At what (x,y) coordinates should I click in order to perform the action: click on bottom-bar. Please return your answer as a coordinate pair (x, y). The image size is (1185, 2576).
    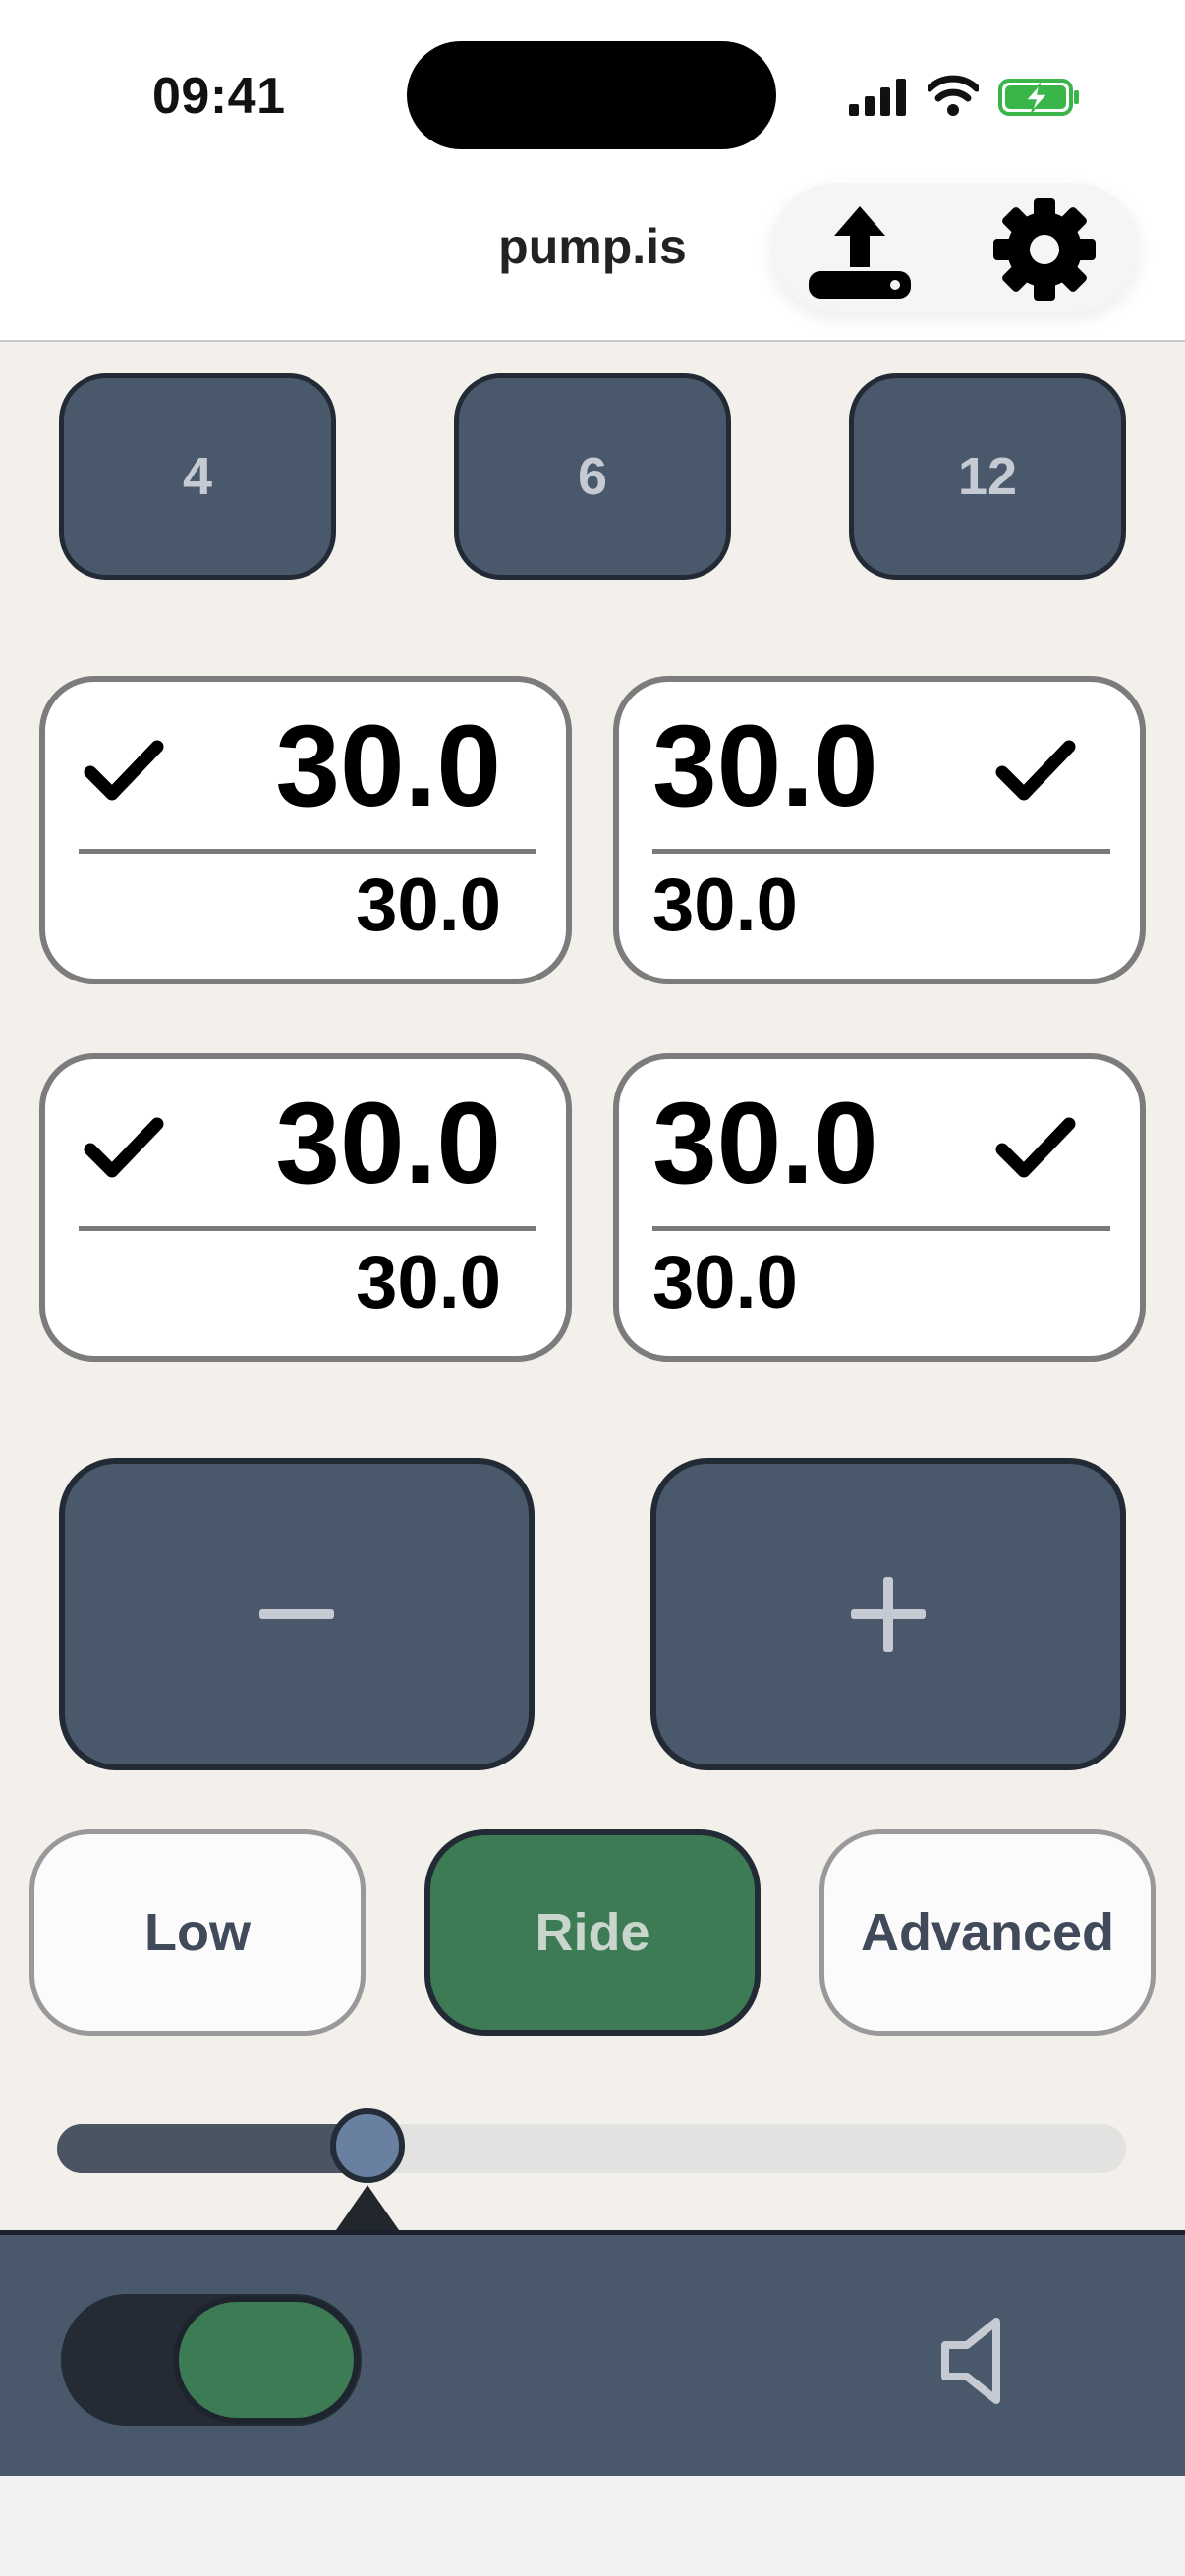
    Looking at the image, I should click on (592, 2353).